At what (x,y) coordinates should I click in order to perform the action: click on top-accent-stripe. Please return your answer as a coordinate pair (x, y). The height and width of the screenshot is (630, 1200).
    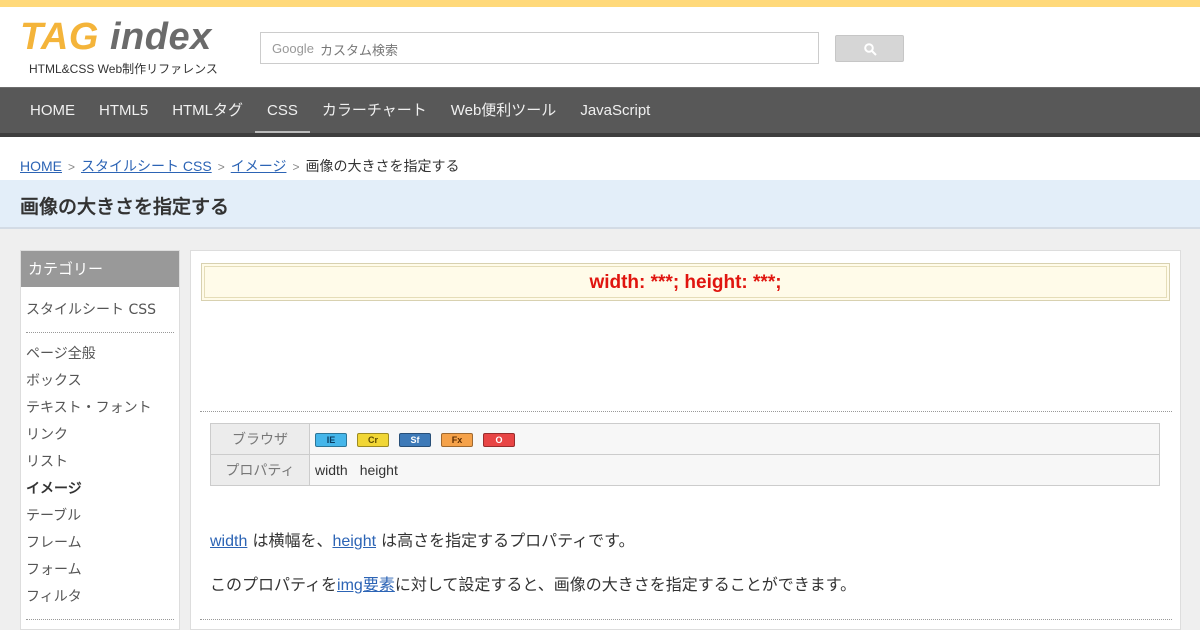
    Looking at the image, I should click on (600, 3).